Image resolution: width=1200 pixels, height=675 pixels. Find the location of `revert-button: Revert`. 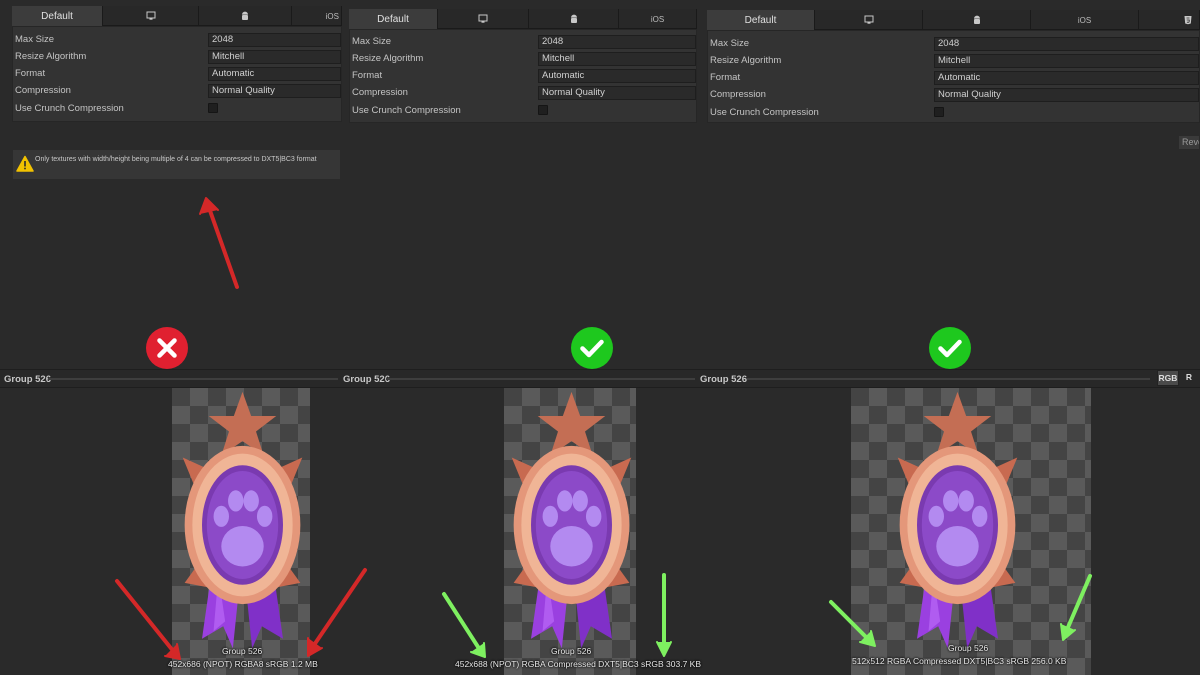

revert-button: Revert is located at coordinates (1189, 142).